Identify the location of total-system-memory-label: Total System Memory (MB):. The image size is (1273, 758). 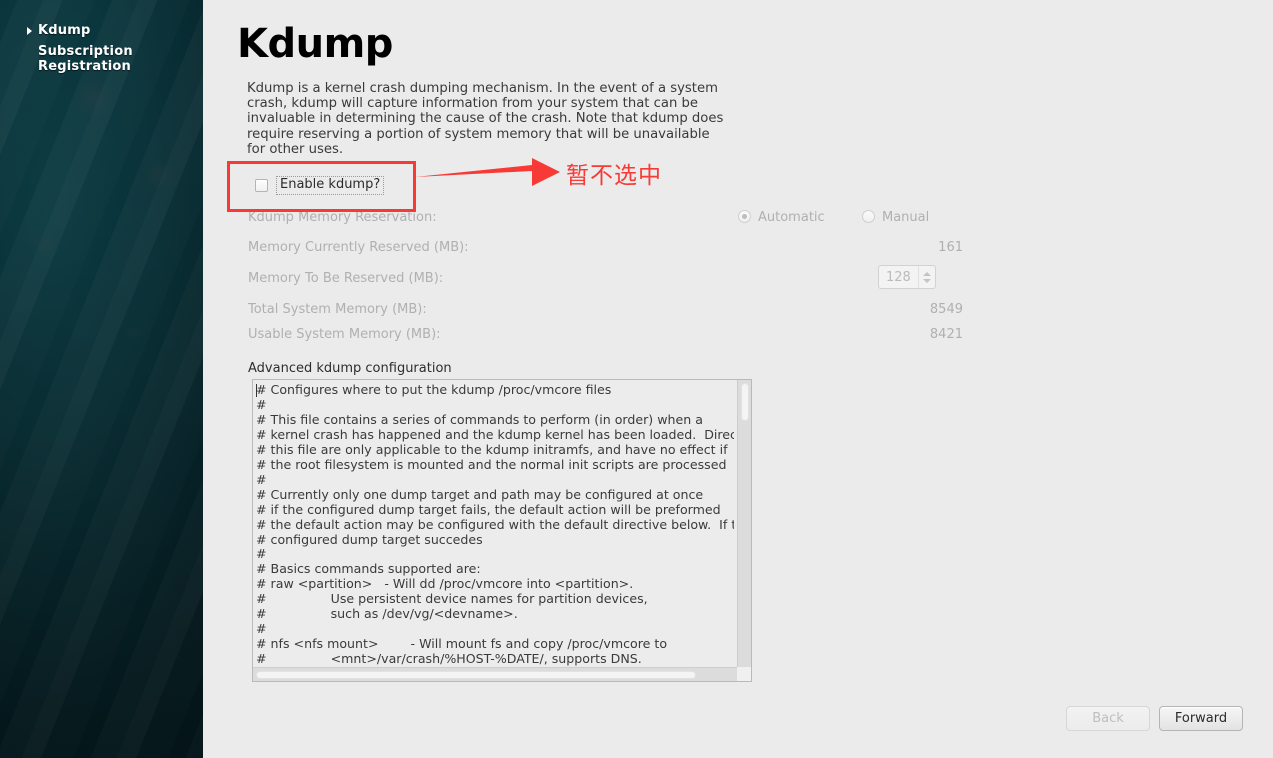
(337, 309).